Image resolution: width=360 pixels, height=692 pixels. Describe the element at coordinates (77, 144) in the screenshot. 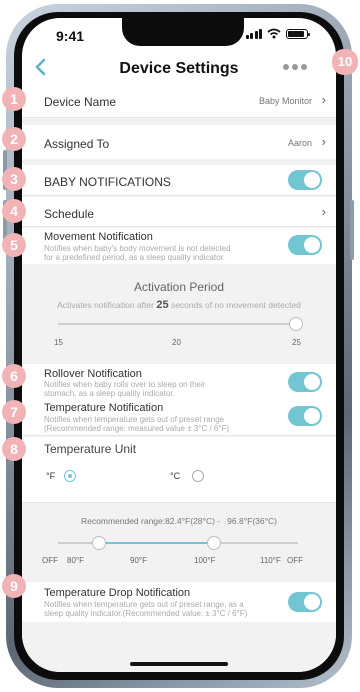

I see `assigned-to-label: Assigned To` at that location.